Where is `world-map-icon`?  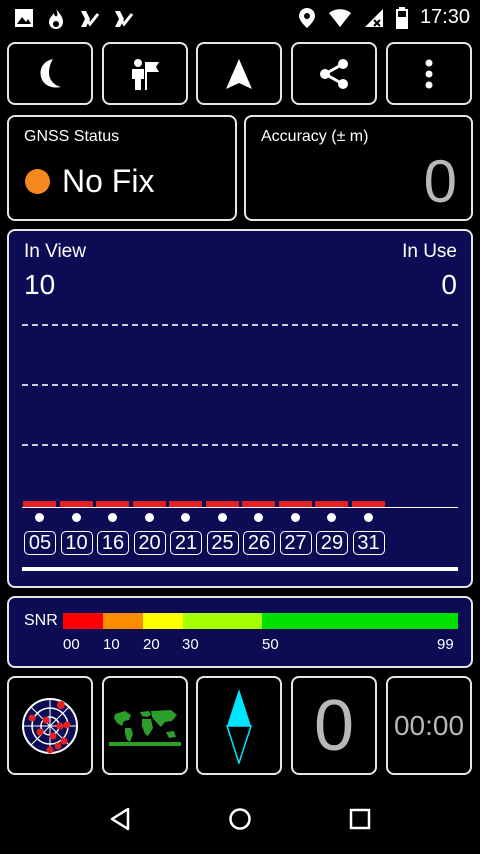
world-map-icon is located at coordinates (145, 725).